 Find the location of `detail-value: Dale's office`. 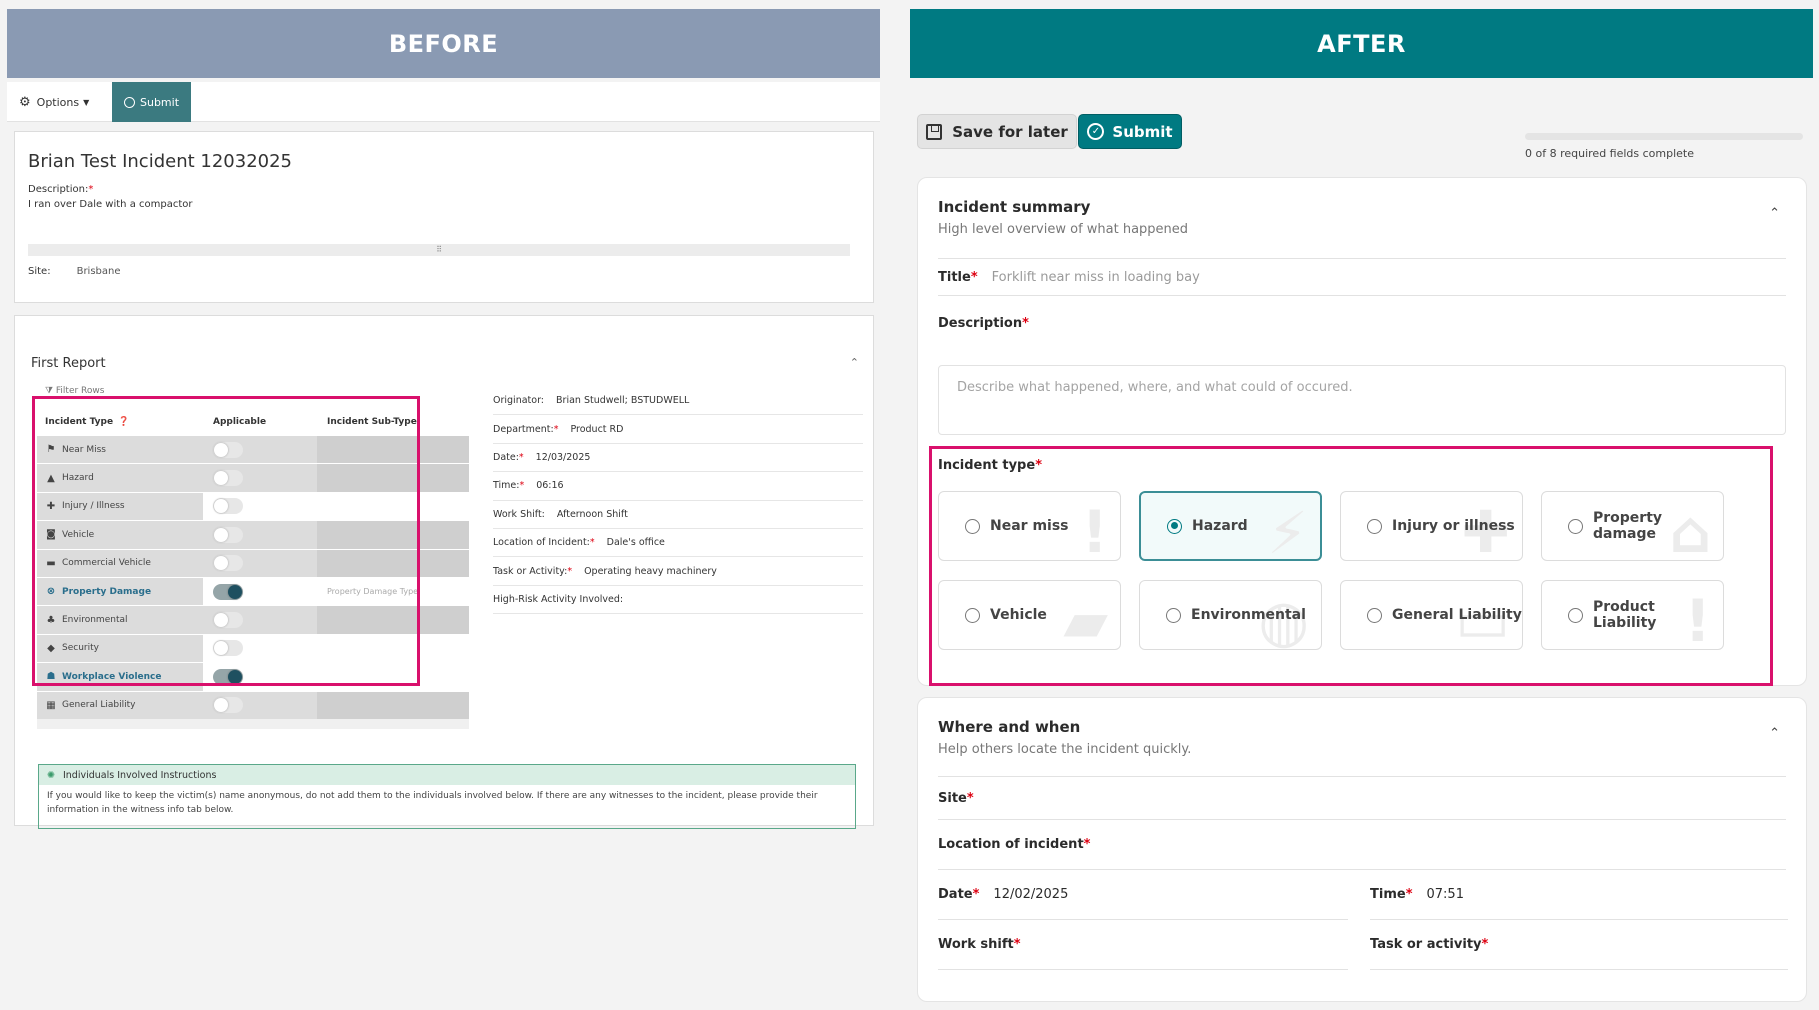

detail-value: Dale's office is located at coordinates (636, 542).